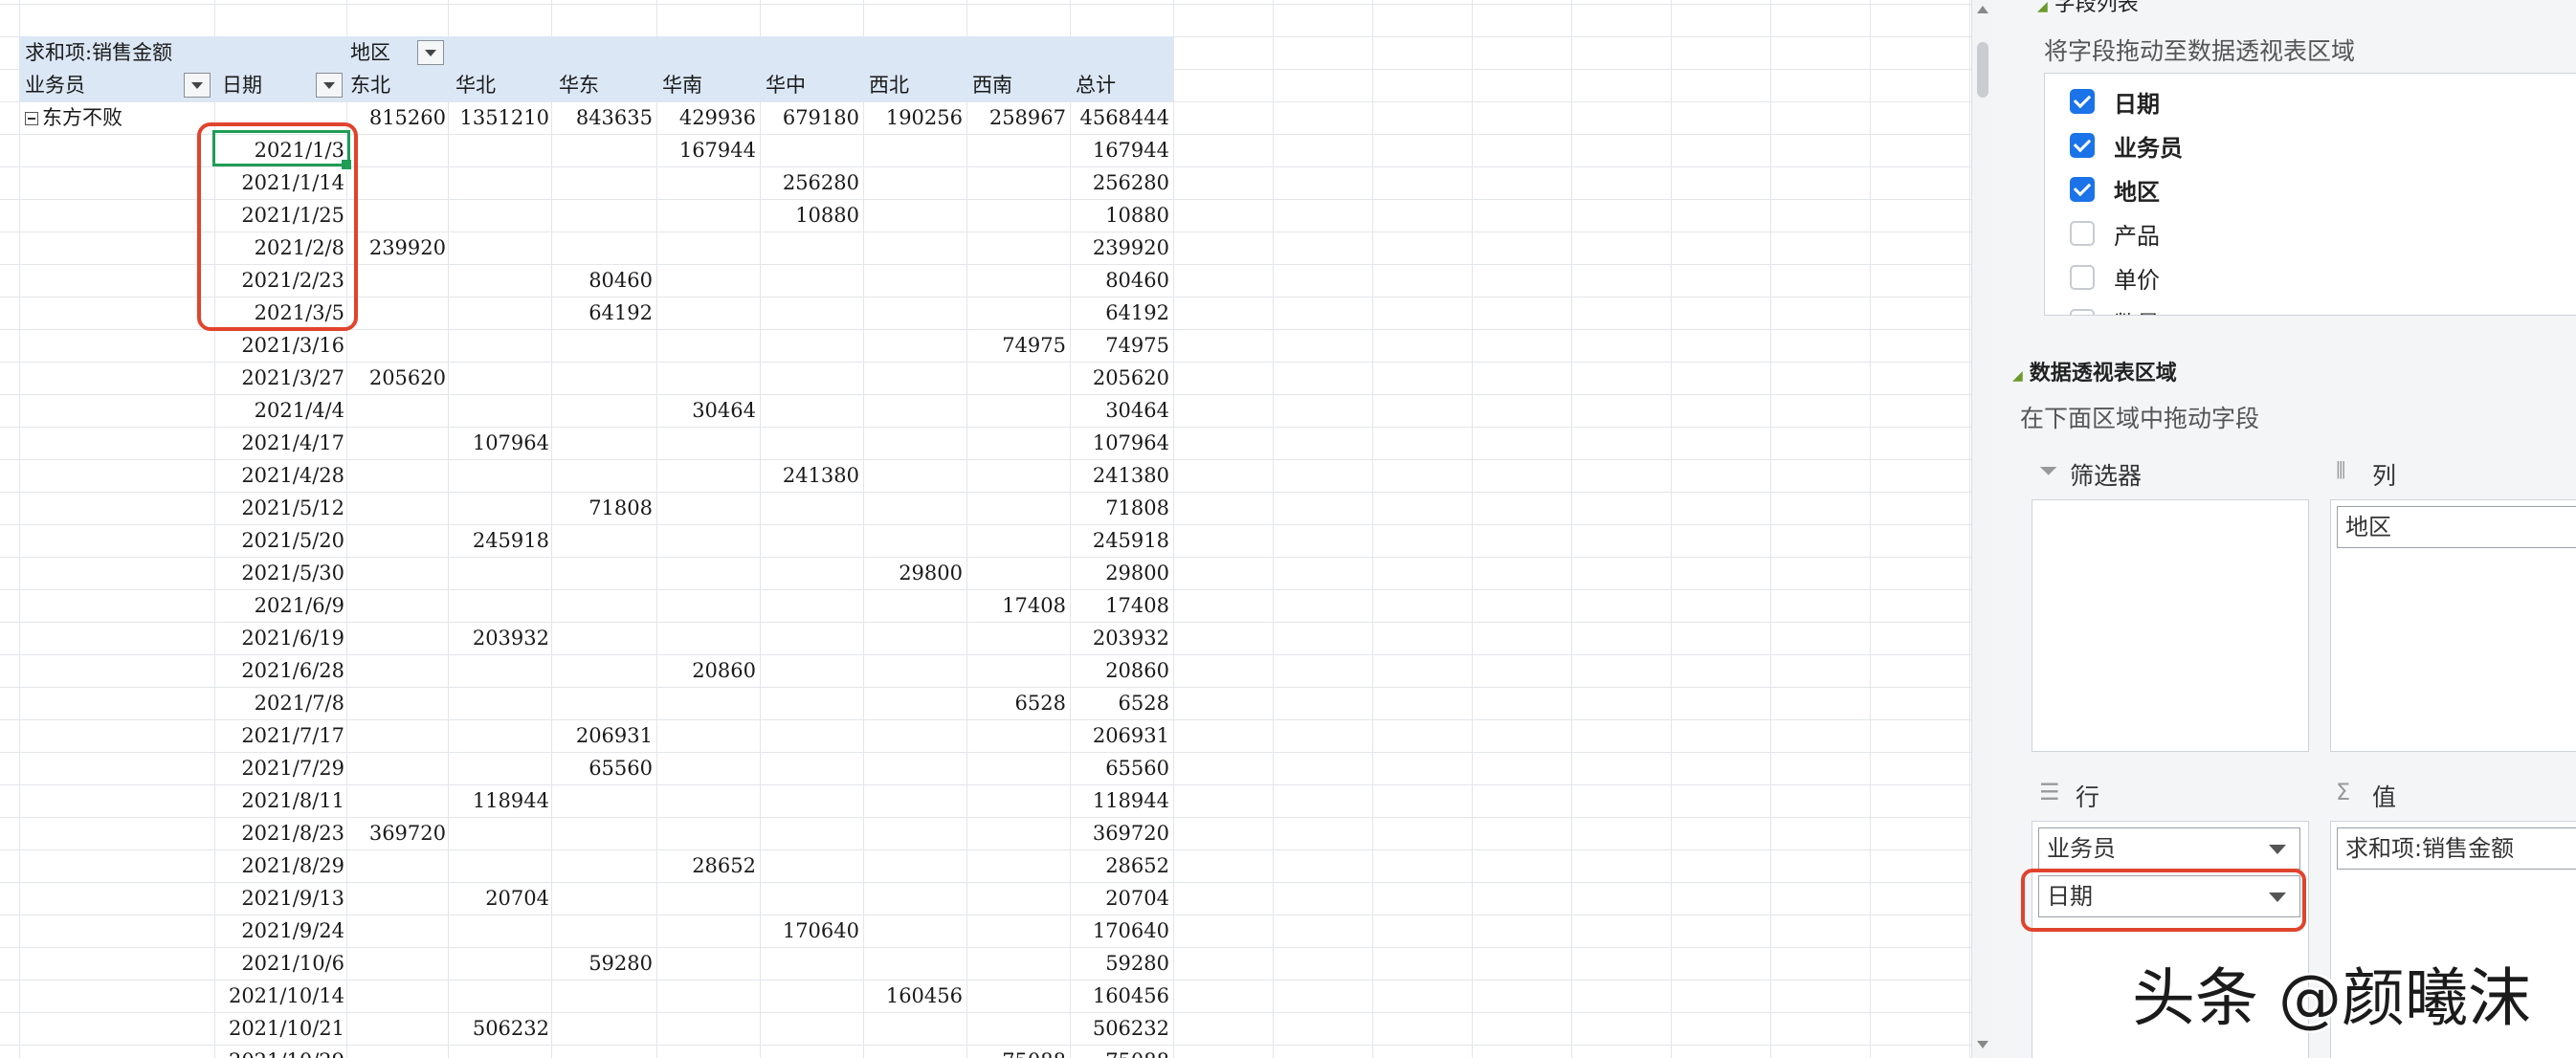 This screenshot has height=1058, width=2576. Describe the element at coordinates (477, 540) in the screenshot. I see `region-value-cell: 245918` at that location.